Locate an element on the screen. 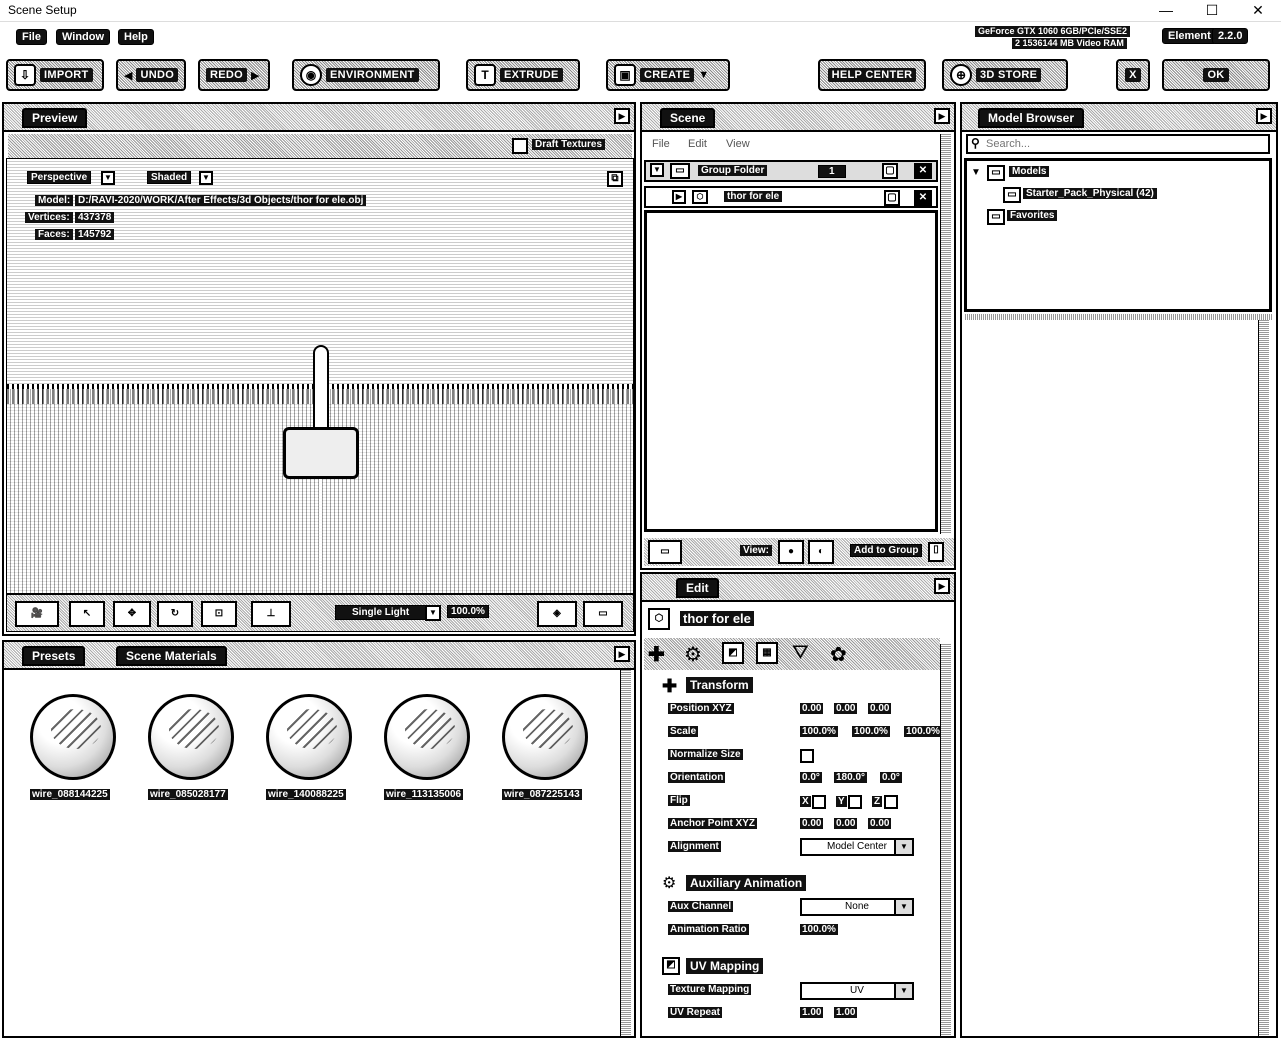 Image resolution: width=1281 pixels, height=1041 pixels. import-button: ⇩ IMPORT is located at coordinates (55, 75).